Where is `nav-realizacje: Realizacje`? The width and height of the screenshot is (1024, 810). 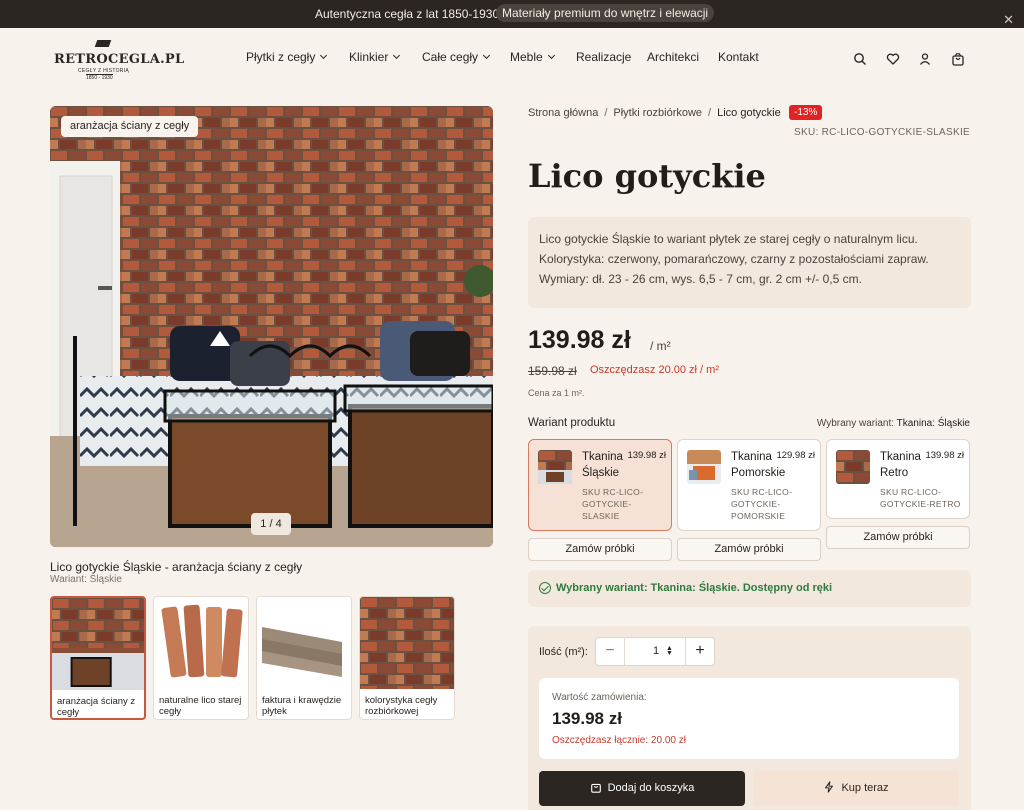
nav-realizacje: Realizacje is located at coordinates (603, 57).